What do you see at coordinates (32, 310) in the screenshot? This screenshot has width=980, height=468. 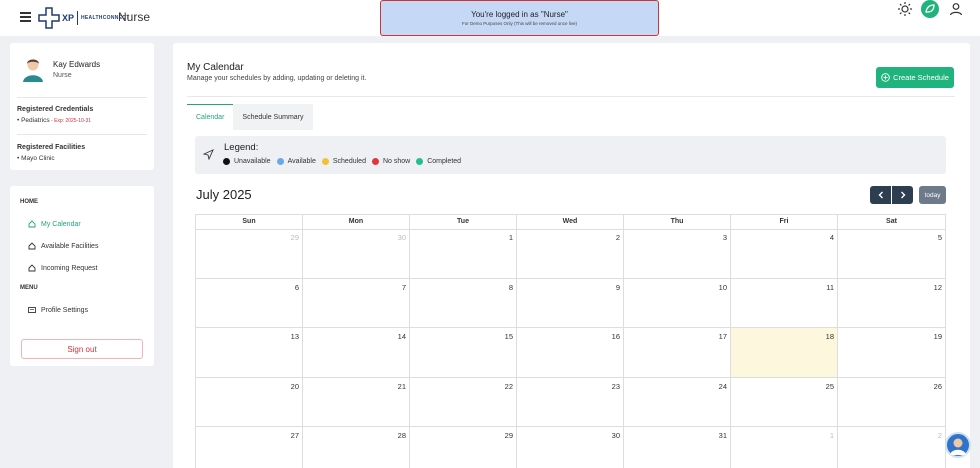 I see `id-card-icon` at bounding box center [32, 310].